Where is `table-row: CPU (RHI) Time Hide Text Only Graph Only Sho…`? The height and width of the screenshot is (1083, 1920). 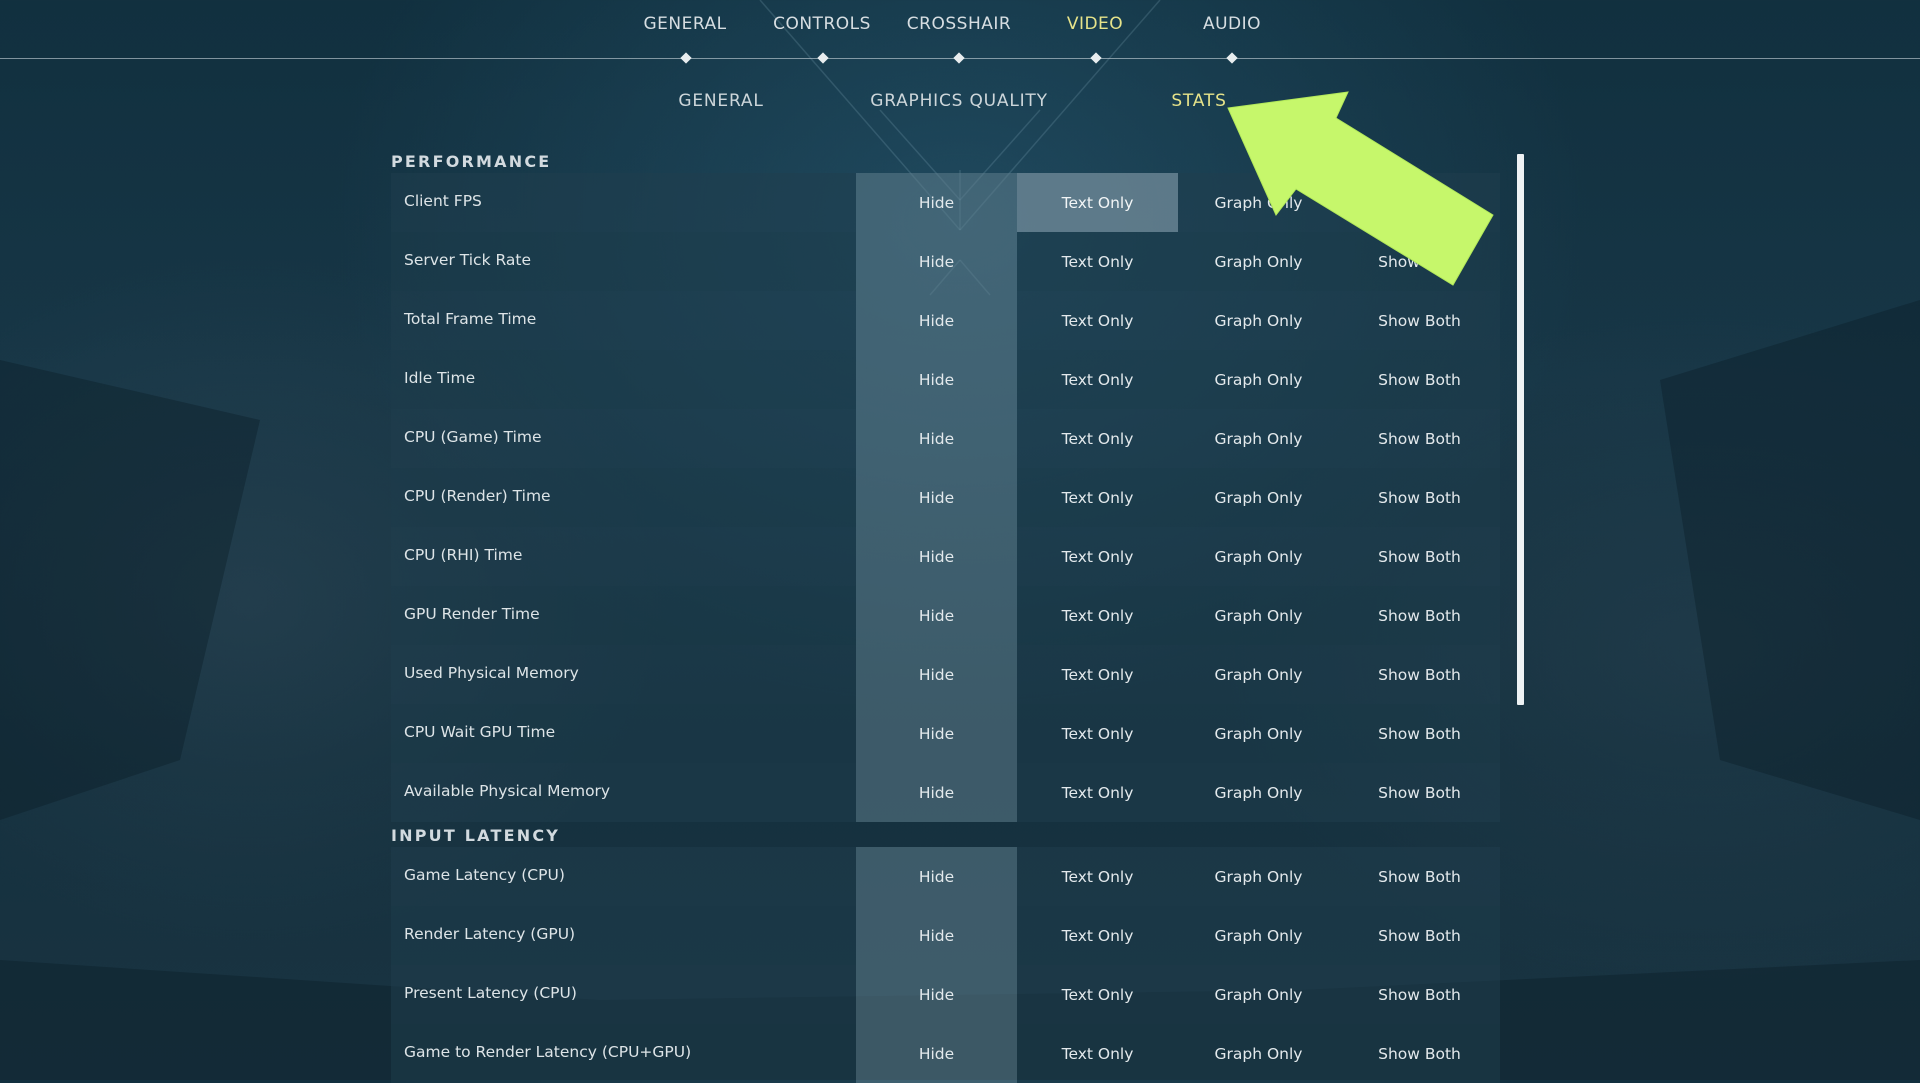 table-row: CPU (RHI) Time Hide Text Only Graph Only Sho… is located at coordinates (945, 556).